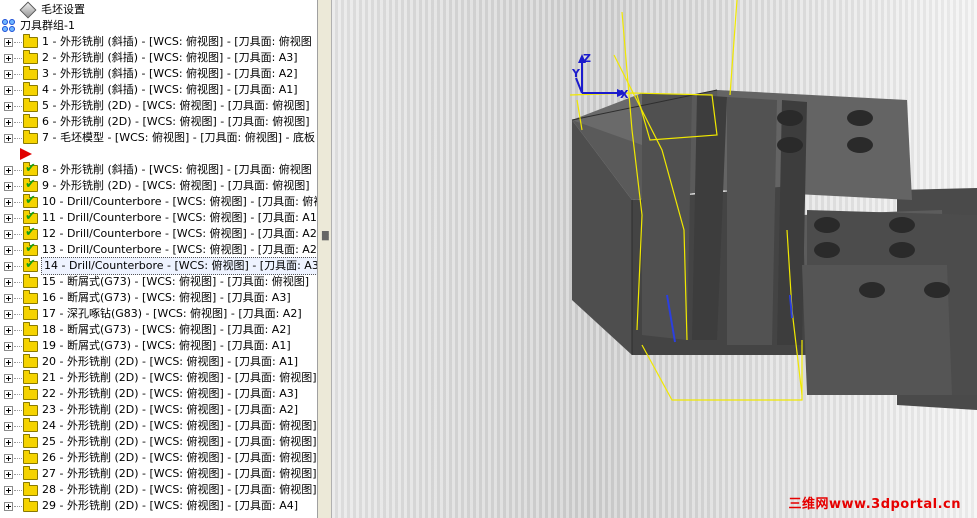 The width and height of the screenshot is (977, 518). What do you see at coordinates (149, 409) in the screenshot?
I see `tree-item-operation: 23 - 外形铣削 (2D) - [WCS: 俯视图] - [刀具面: A2]` at bounding box center [149, 409].